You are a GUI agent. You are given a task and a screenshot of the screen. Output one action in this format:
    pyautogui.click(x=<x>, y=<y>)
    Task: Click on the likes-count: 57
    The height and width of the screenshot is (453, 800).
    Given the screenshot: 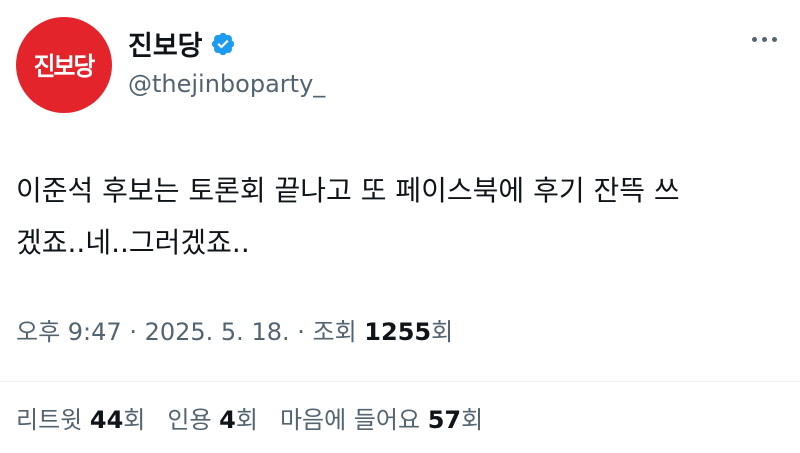 What is the action you would take?
    pyautogui.click(x=444, y=420)
    